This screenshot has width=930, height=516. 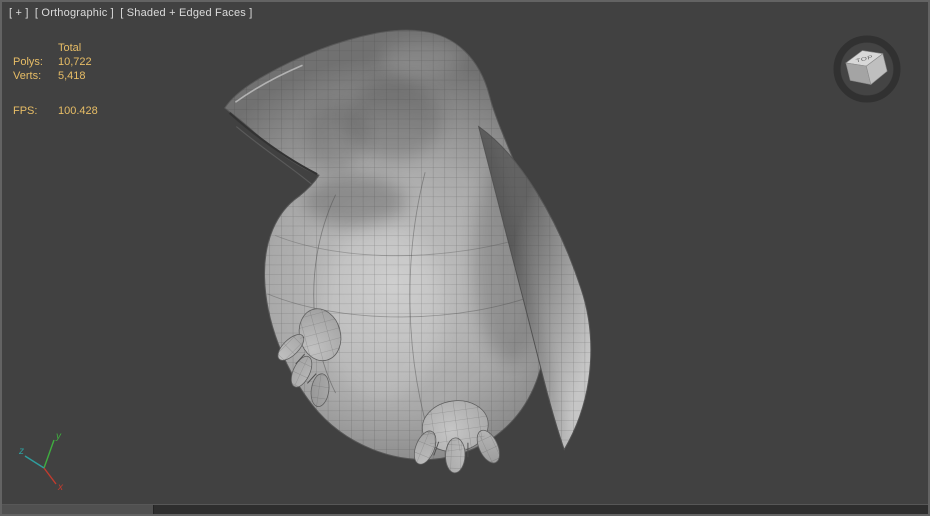 I want to click on stats-fps-value: 100.428, so click(x=78, y=111).